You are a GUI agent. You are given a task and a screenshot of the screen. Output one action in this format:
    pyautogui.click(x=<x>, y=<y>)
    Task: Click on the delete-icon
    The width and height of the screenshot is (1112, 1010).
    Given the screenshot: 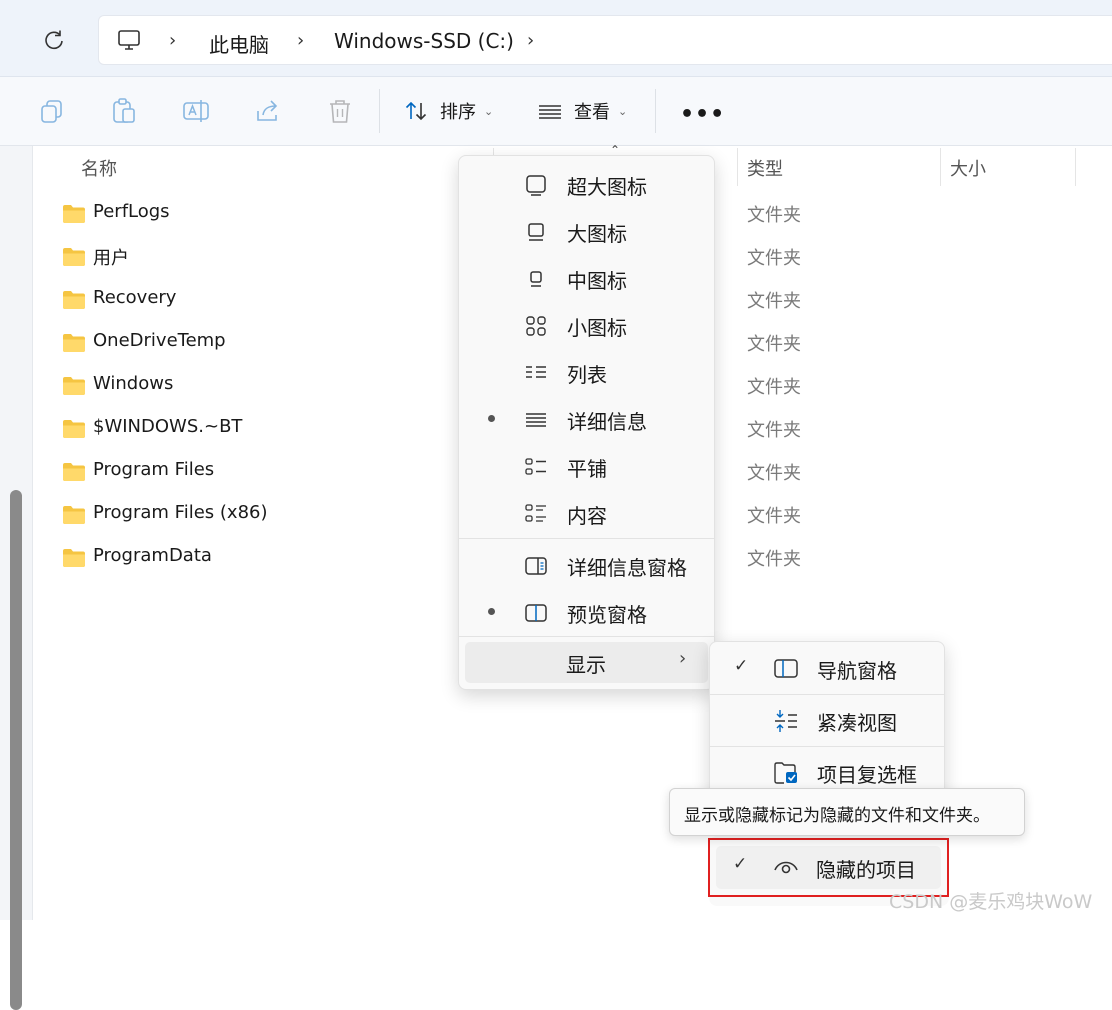 What is the action you would take?
    pyautogui.click(x=340, y=111)
    